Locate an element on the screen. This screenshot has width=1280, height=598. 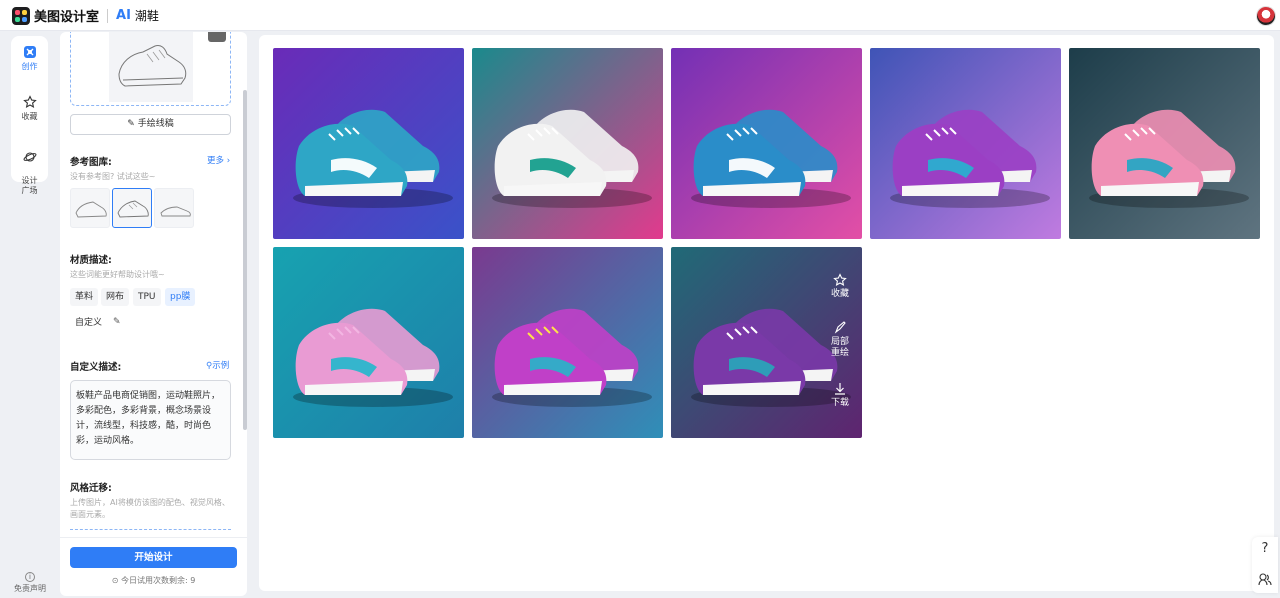
custom-chip-label: 自定义 is located at coordinates (89, 323).